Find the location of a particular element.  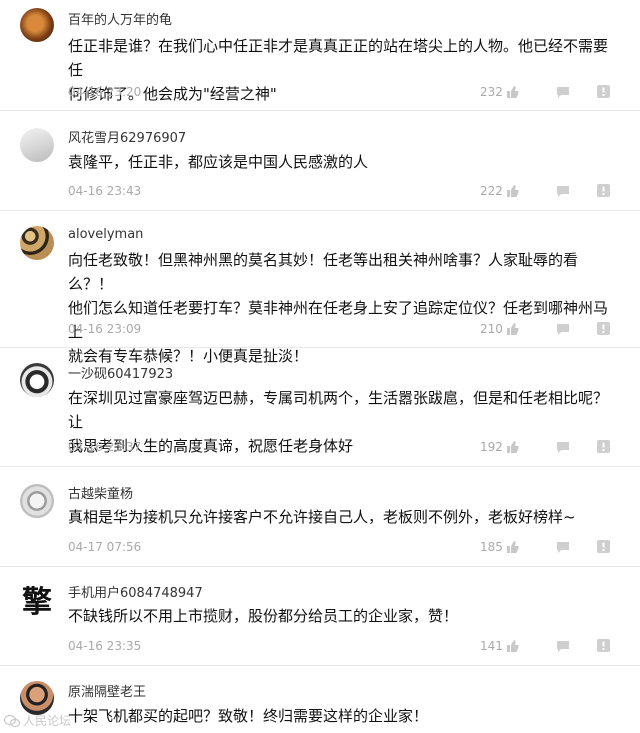

like-button: 141 is located at coordinates (499, 646).